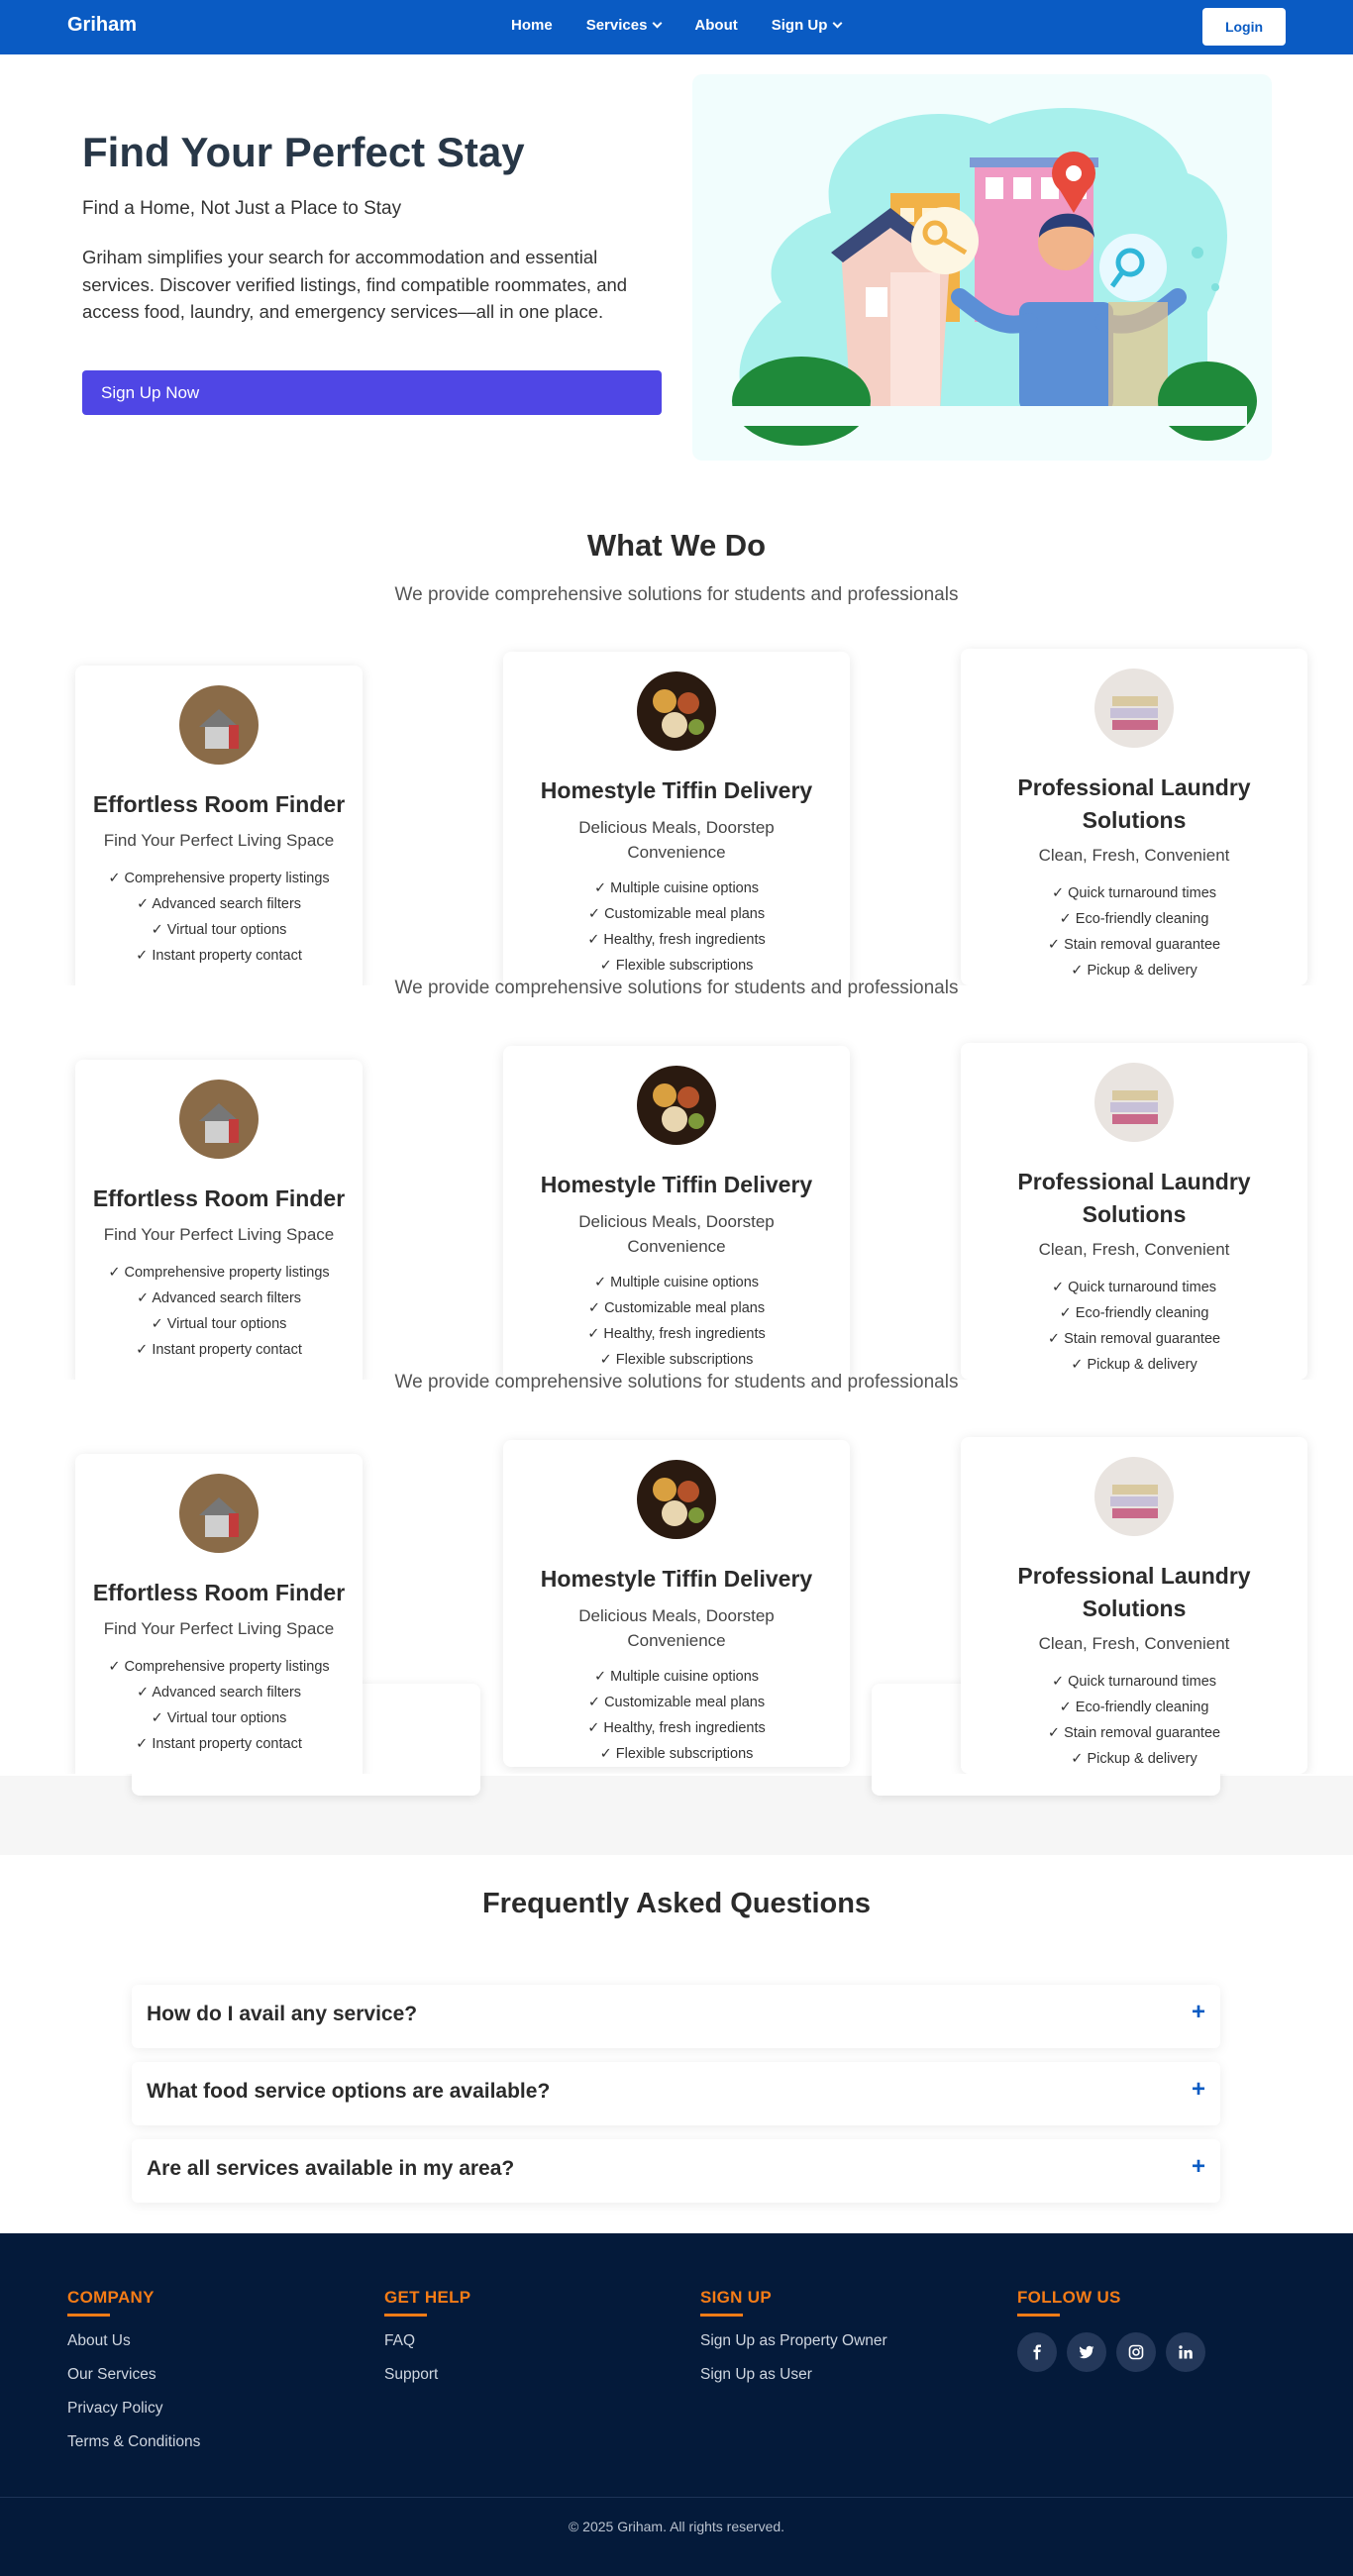  I want to click on card-feature: ✓ Pickup & delivery, so click(1134, 1759).